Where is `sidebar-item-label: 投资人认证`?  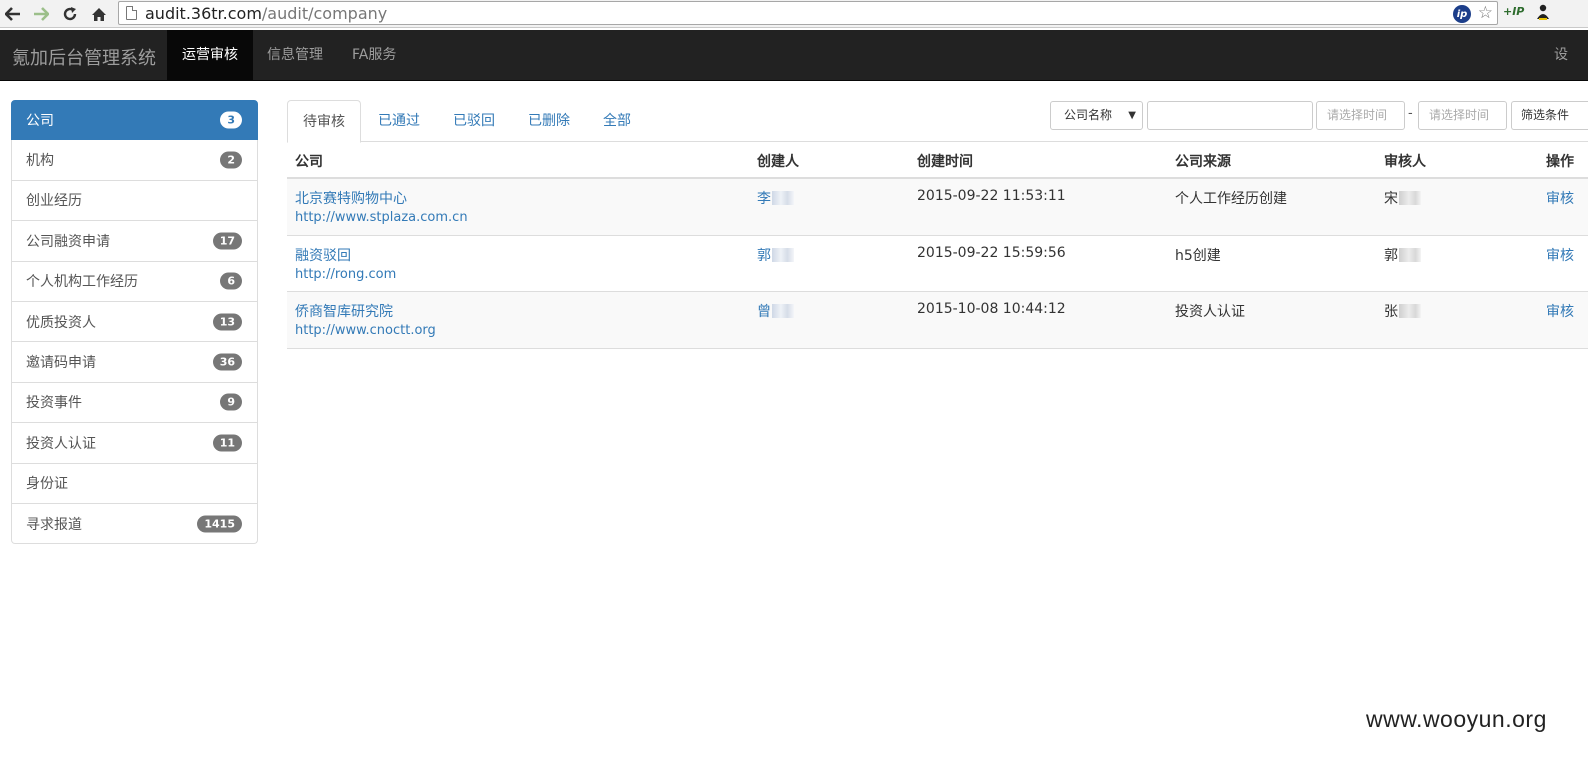
sidebar-item-label: 投资人认证 is located at coordinates (61, 443).